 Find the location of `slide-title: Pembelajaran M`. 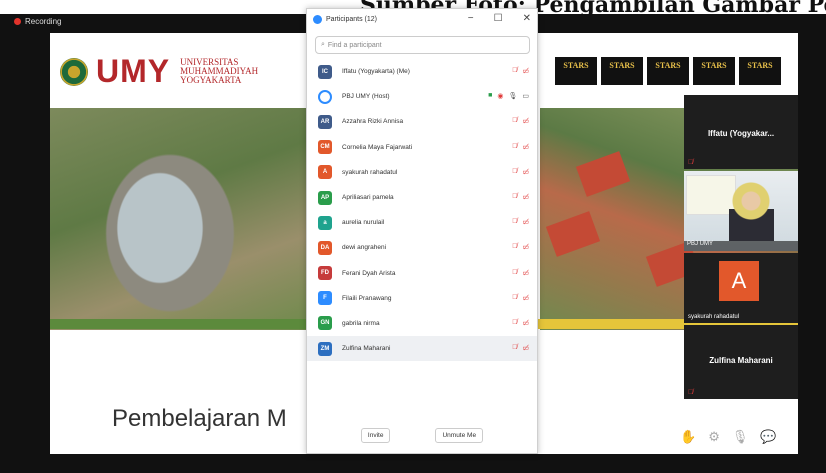

slide-title: Pembelajaran M is located at coordinates (199, 418).